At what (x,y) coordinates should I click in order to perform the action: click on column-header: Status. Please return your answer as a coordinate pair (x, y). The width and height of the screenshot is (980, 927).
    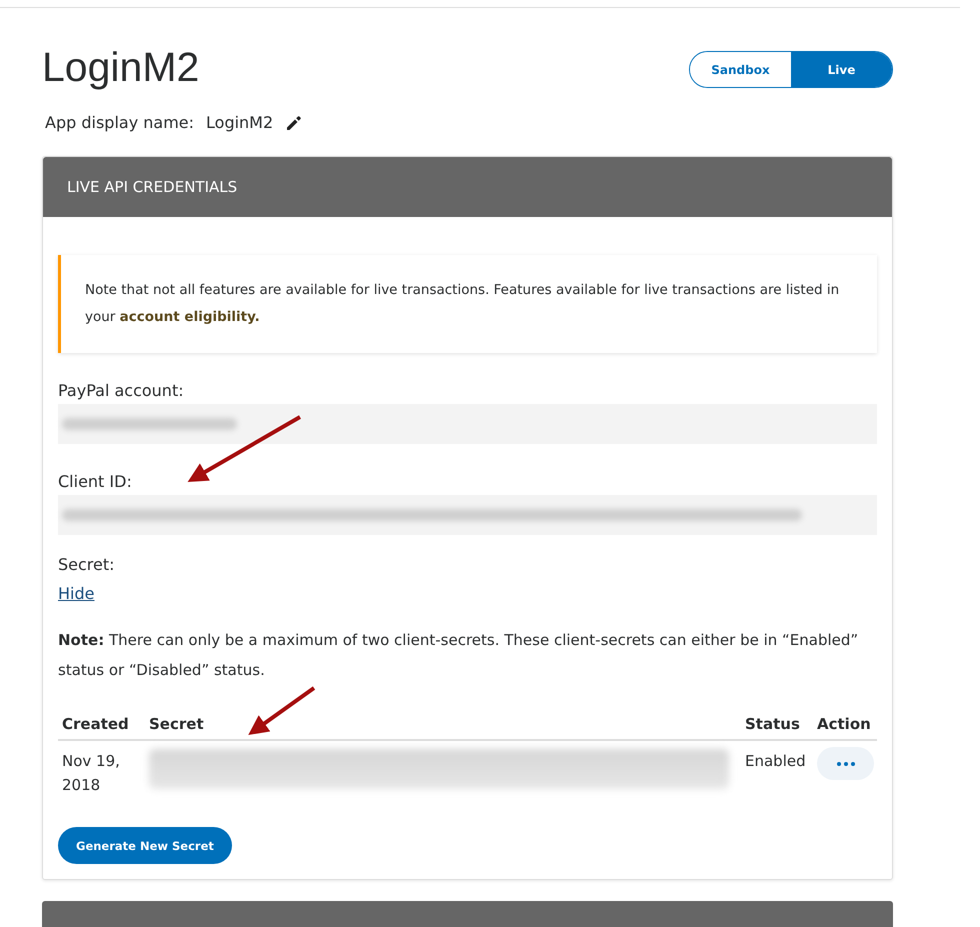
    Looking at the image, I should click on (772, 724).